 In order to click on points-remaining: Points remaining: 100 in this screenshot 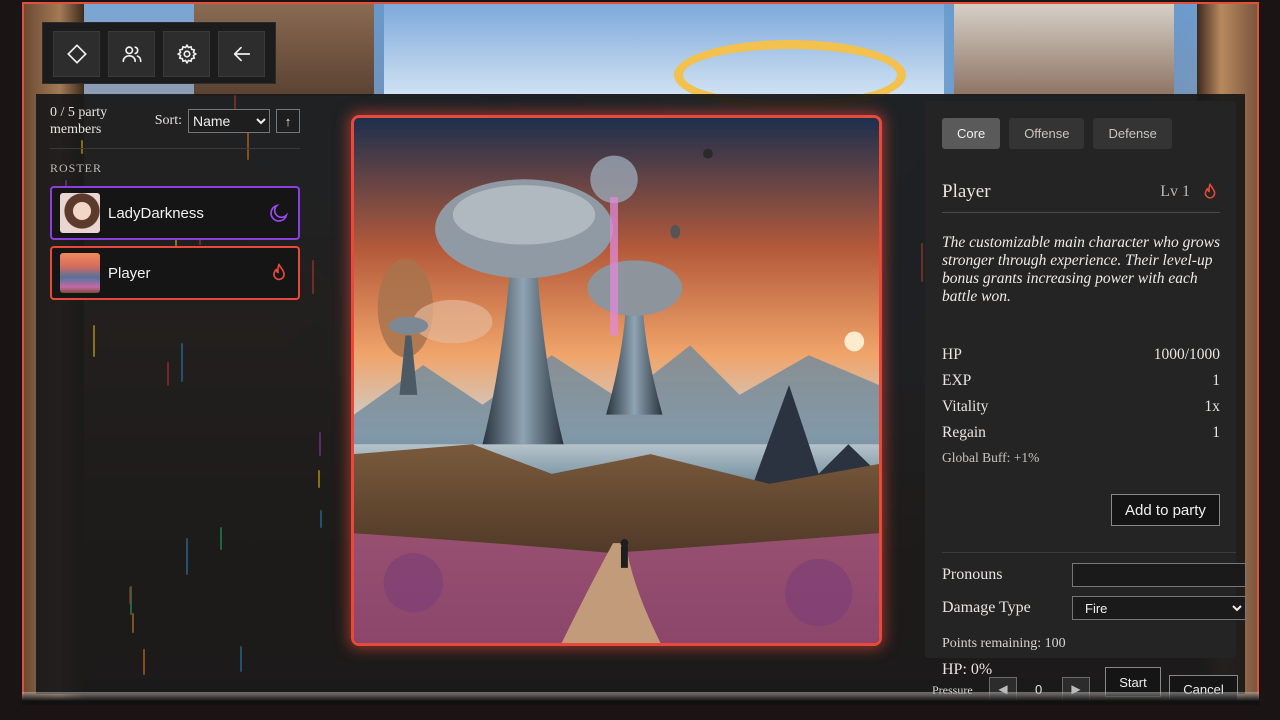, I will do `click(1004, 643)`.